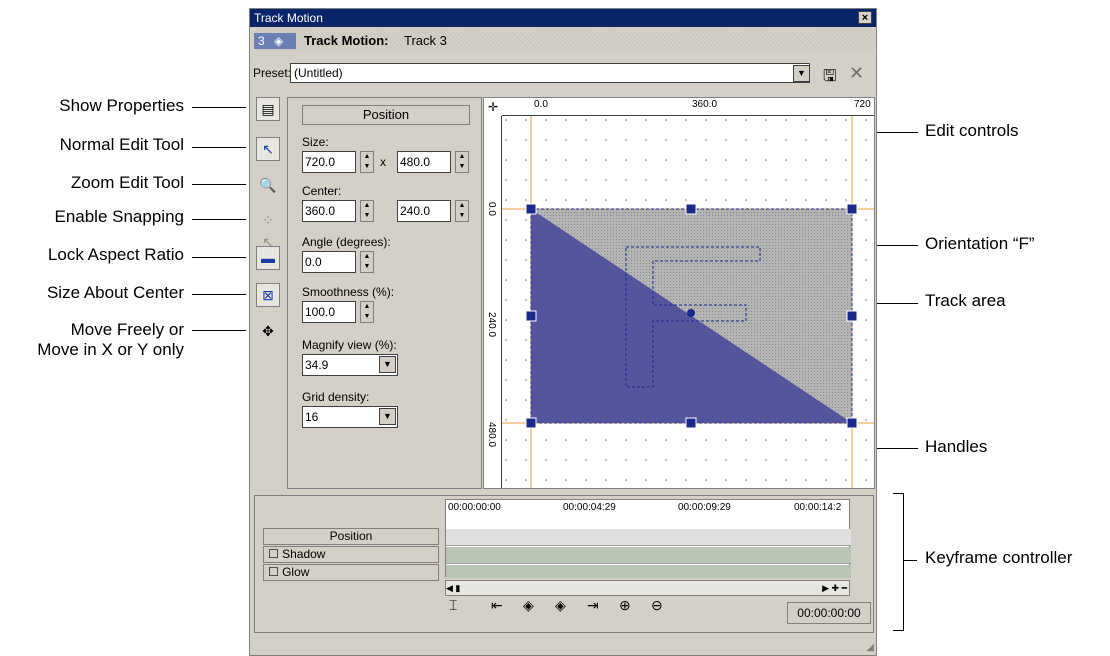  Describe the element at coordinates (127, 329) in the screenshot. I see `callout-move-freely: Move Freely or` at that location.